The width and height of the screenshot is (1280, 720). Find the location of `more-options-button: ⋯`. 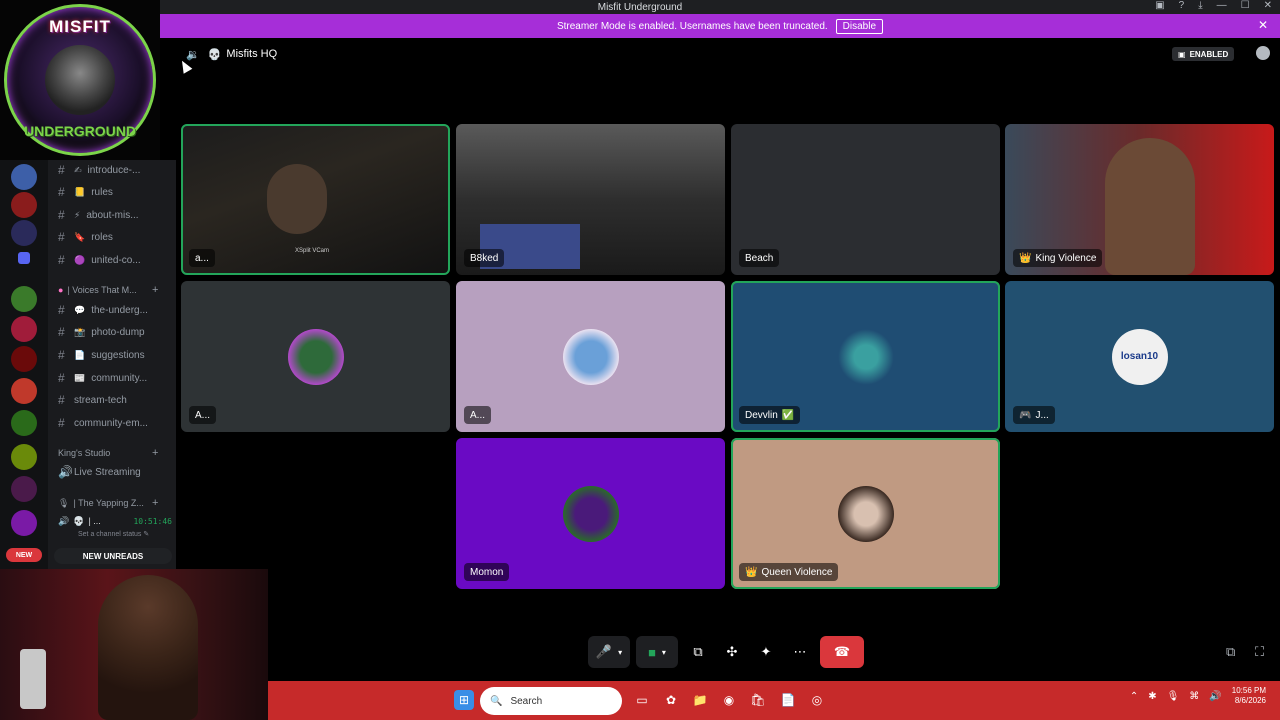

more-options-button: ⋯ is located at coordinates (800, 652).